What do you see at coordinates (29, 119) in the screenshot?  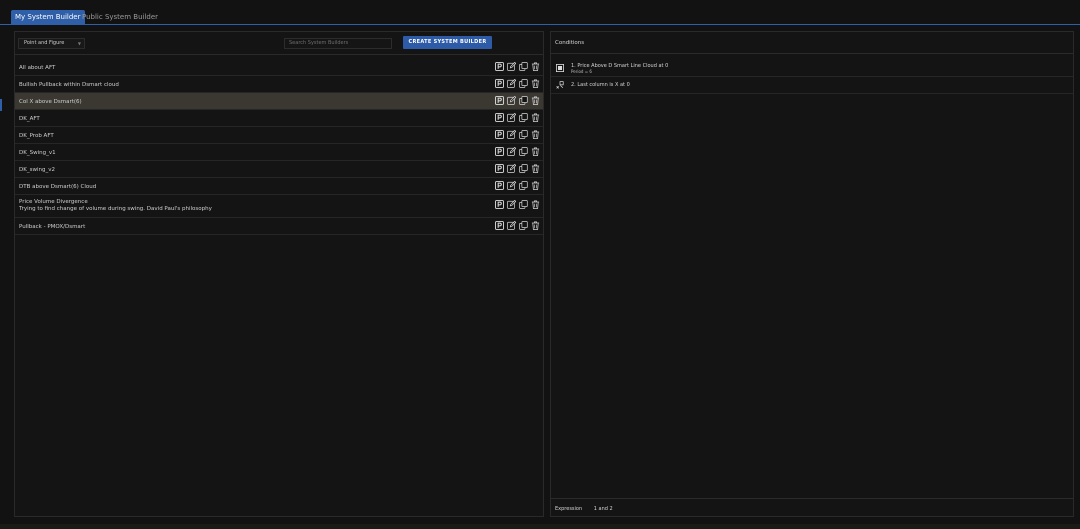 I see `system-name: DK_AFT` at bounding box center [29, 119].